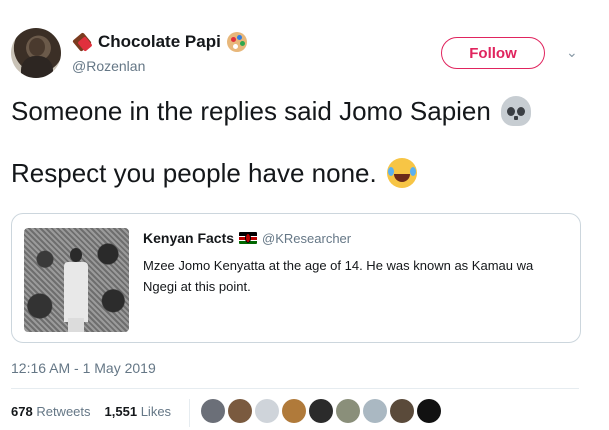 This screenshot has height=430, width=609. I want to click on likes-stat: 1,551 Likes, so click(138, 411).